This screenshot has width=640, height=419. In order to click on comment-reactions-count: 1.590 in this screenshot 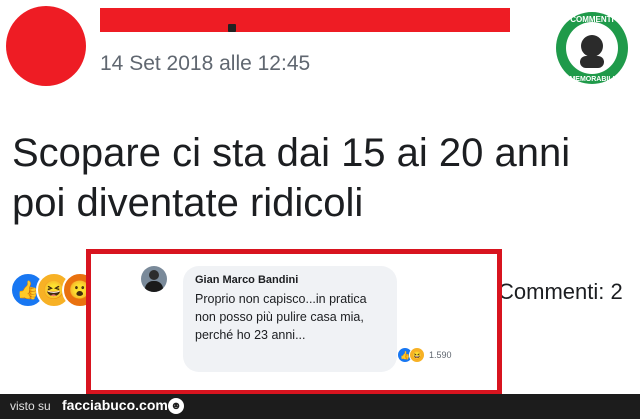, I will do `click(440, 355)`.